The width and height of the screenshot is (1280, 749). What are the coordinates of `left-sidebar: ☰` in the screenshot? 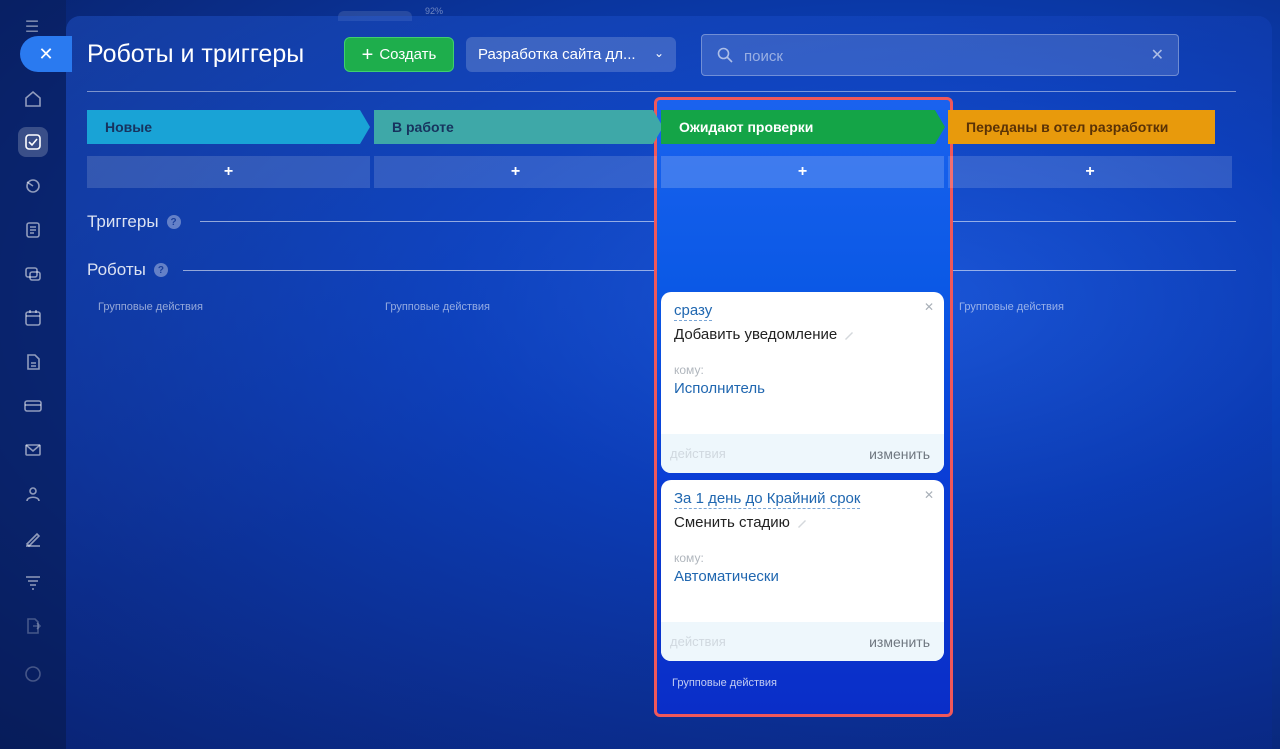 It's located at (33, 374).